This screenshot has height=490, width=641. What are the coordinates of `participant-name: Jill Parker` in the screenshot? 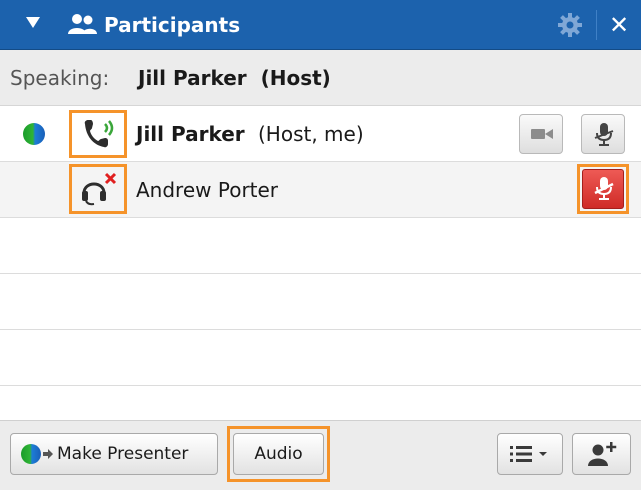 It's located at (190, 134).